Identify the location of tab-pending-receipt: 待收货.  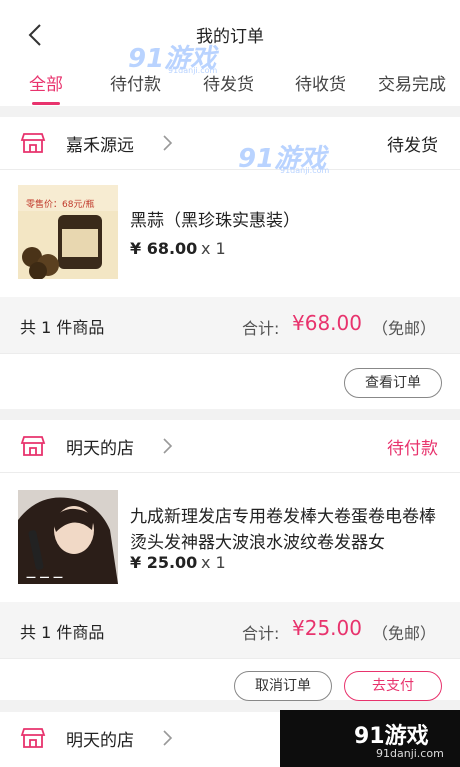
(320, 82).